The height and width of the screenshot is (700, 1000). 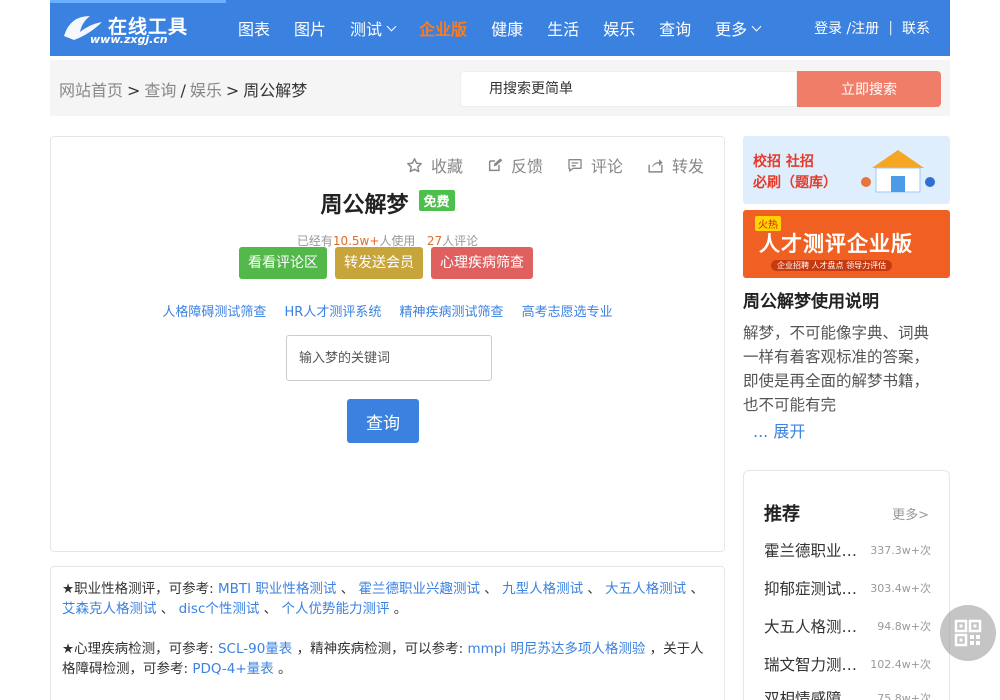 What do you see at coordinates (795, 183) in the screenshot?
I see `ad1-line2: 必刷（题库）` at bounding box center [795, 183].